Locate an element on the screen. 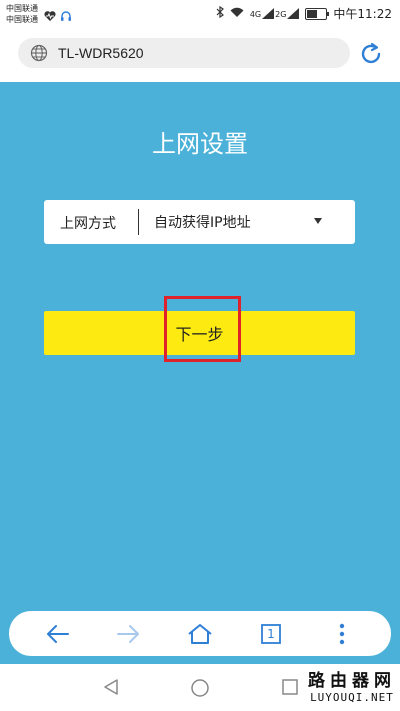 This screenshot has width=400, height=711. battery-fill is located at coordinates (312, 13).